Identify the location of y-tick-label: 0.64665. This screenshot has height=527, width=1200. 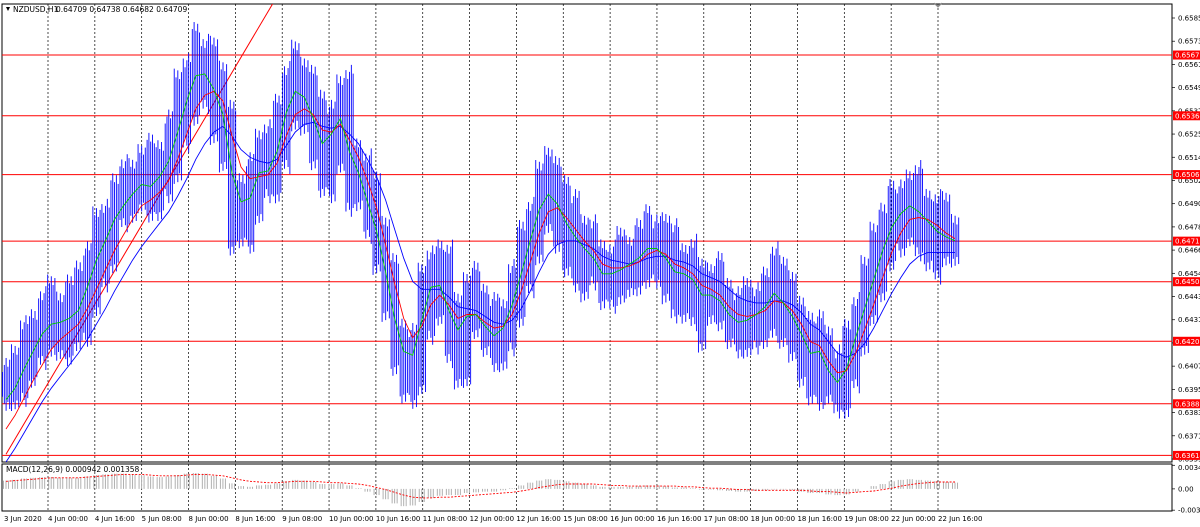
(1189, 251).